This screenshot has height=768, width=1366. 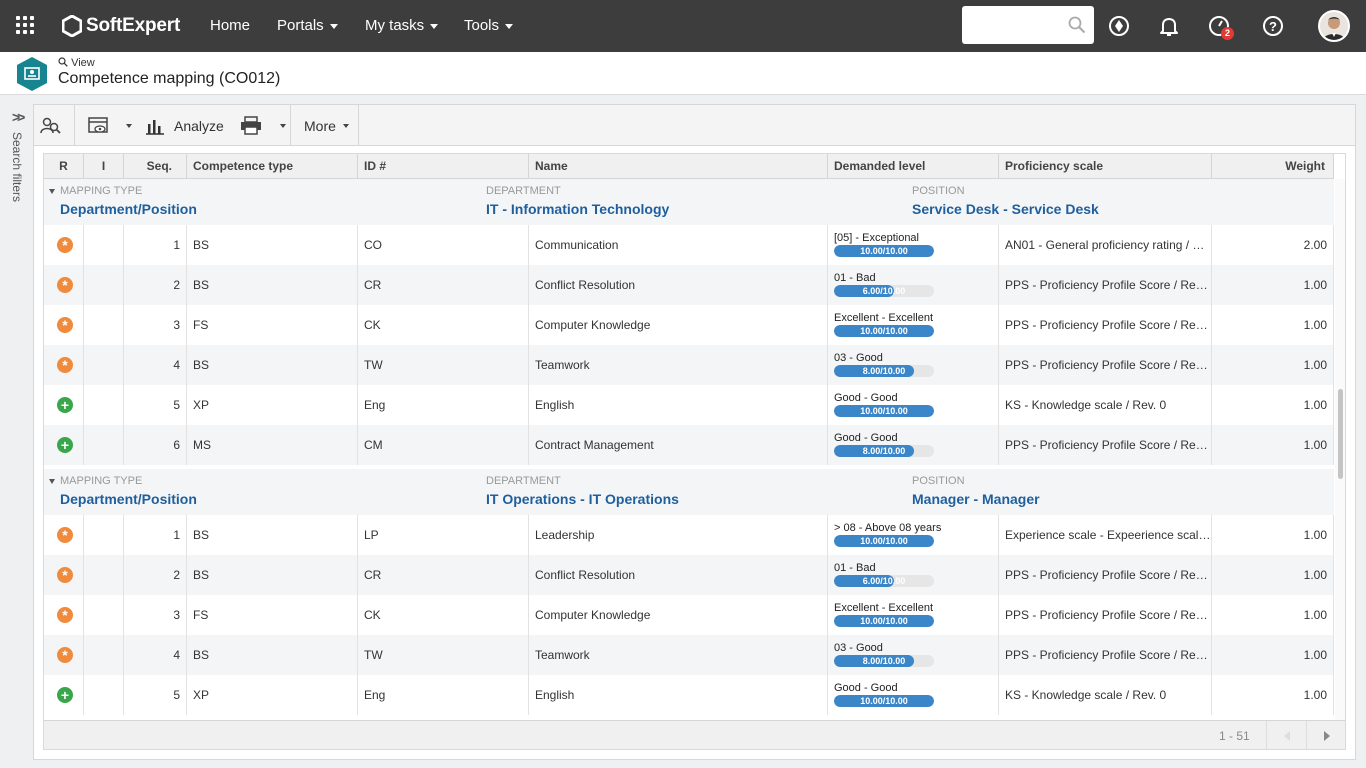 What do you see at coordinates (1234, 736) in the screenshot?
I see `pager-range: 1 - 51` at bounding box center [1234, 736].